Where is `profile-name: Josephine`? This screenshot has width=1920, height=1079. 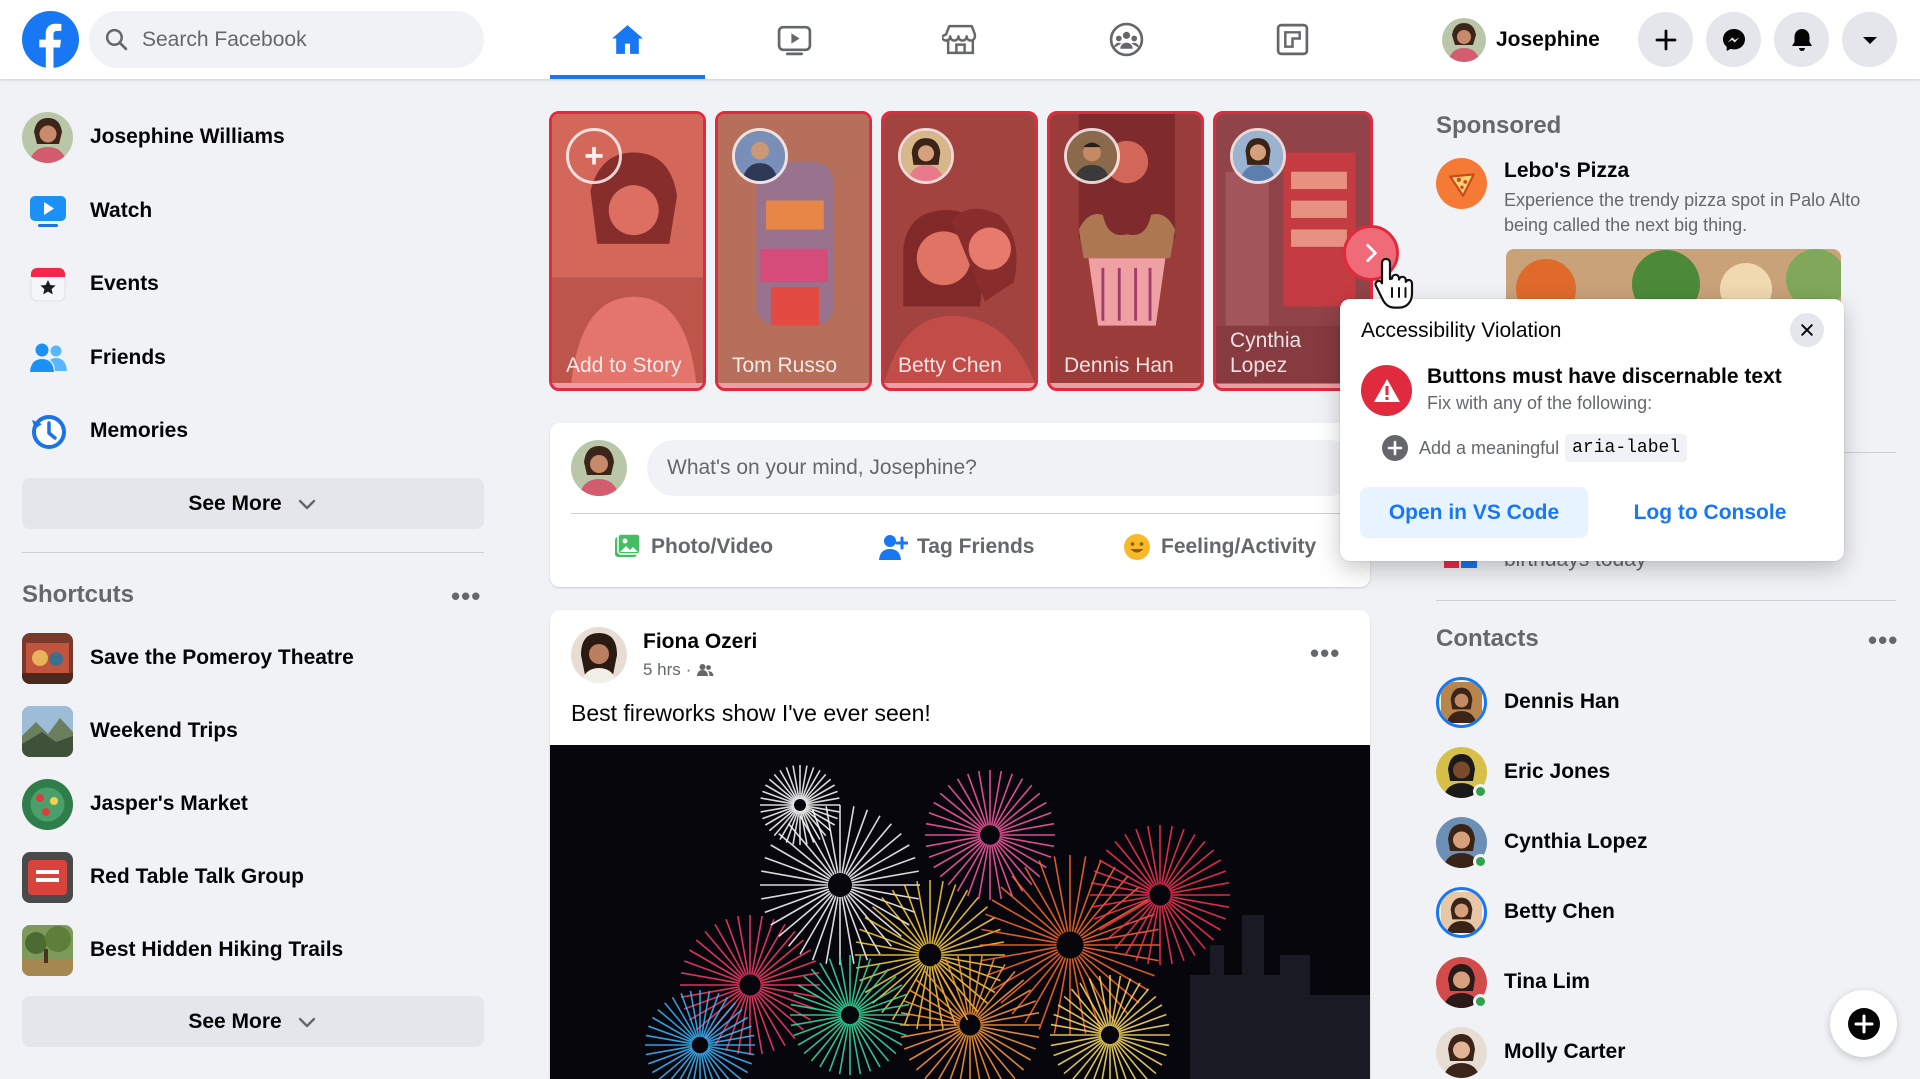 profile-name: Josephine is located at coordinates (1548, 39).